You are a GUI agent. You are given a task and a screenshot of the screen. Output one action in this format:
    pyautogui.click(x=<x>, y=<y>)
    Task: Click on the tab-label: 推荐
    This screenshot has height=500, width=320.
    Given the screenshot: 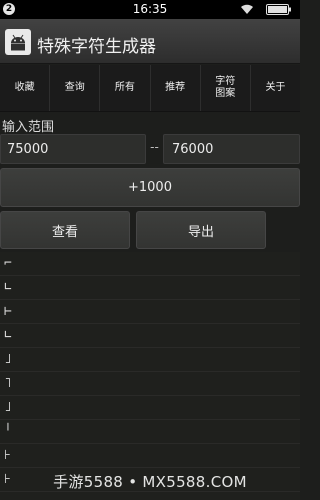 What is the action you would take?
    pyautogui.click(x=175, y=87)
    